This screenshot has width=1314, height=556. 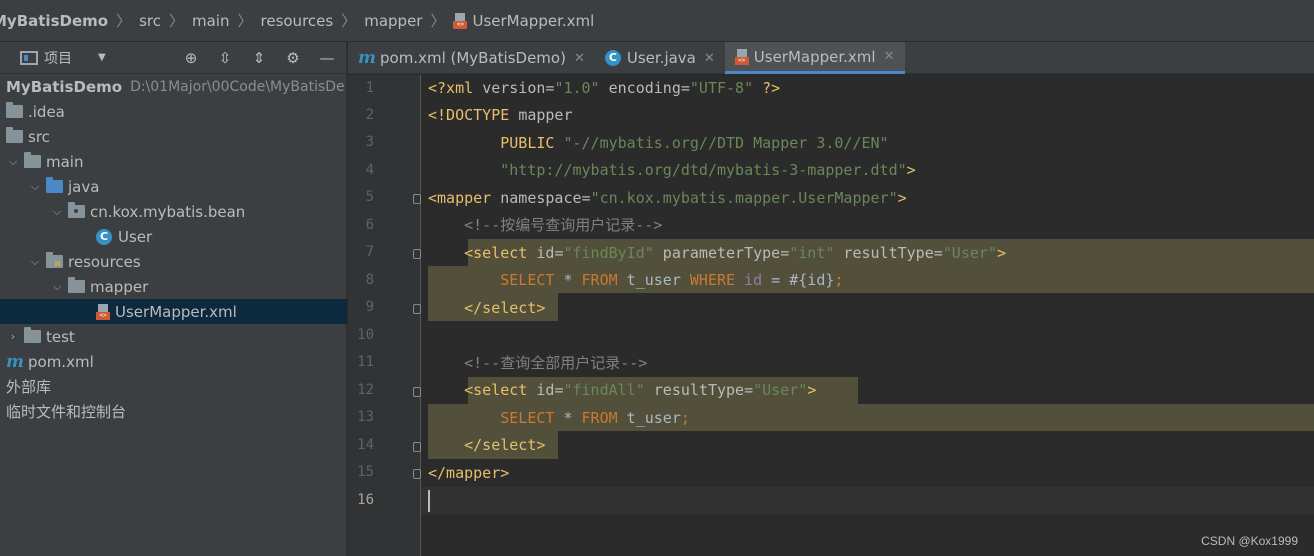 I want to click on tab-pom-xml: m pom.xml (MyBatisDemo) ✕, so click(x=471, y=58).